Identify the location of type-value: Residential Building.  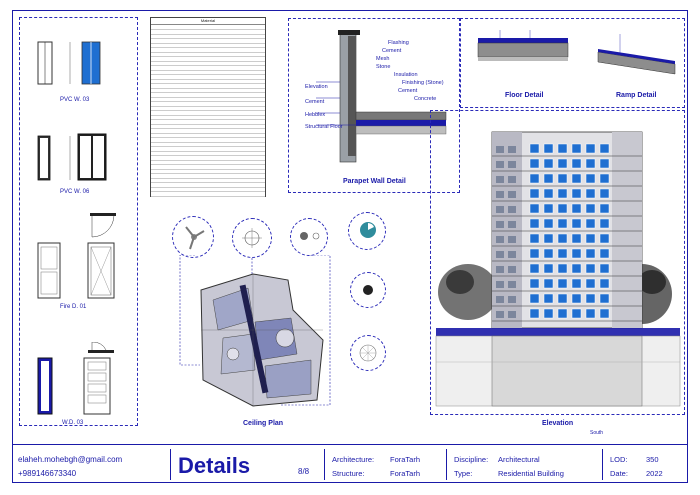
(531, 473).